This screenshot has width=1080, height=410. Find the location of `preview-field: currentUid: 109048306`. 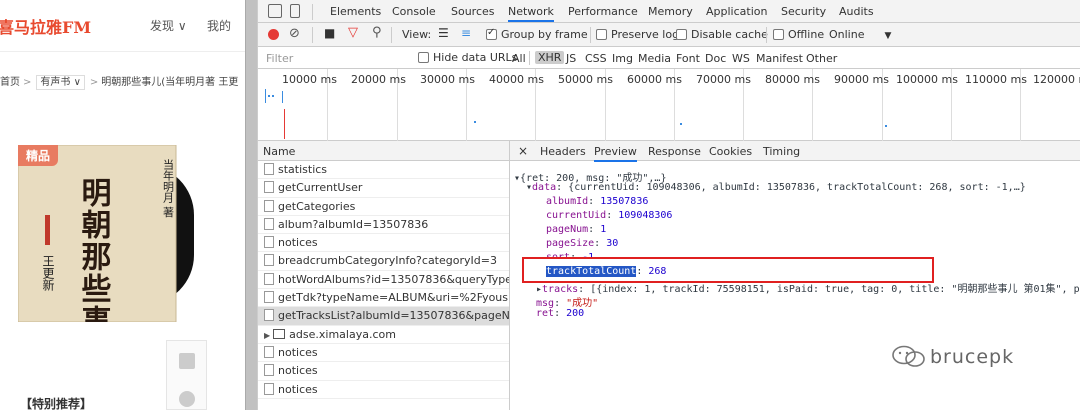

preview-field: currentUid: 109048306 is located at coordinates (609, 215).